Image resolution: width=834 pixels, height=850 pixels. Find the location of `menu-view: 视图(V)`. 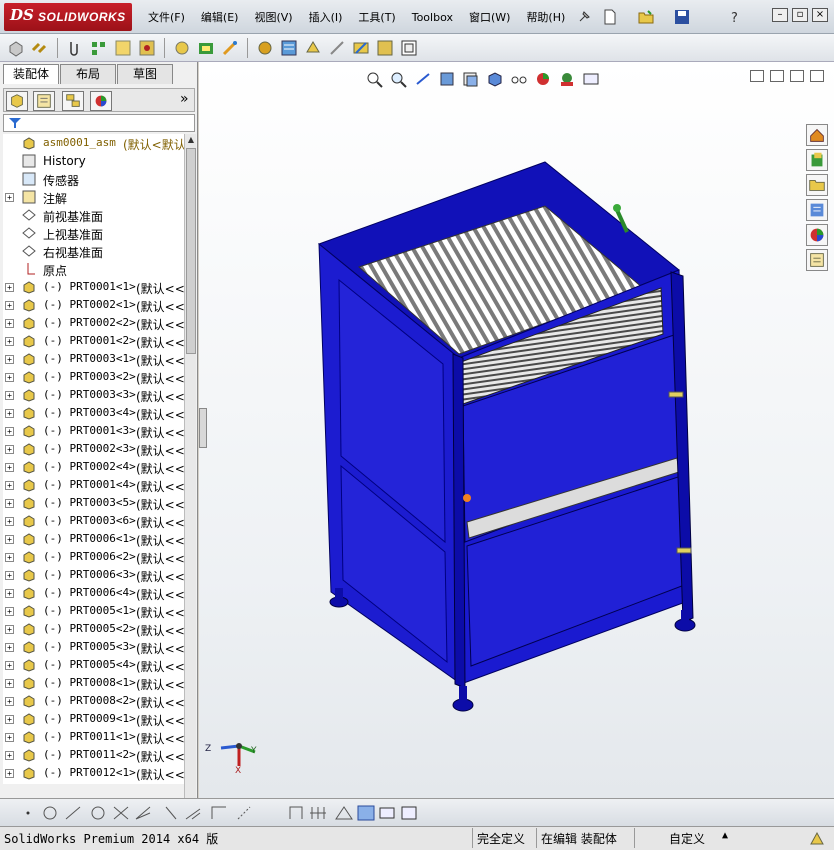

menu-view: 视图(V) is located at coordinates (273, 17).